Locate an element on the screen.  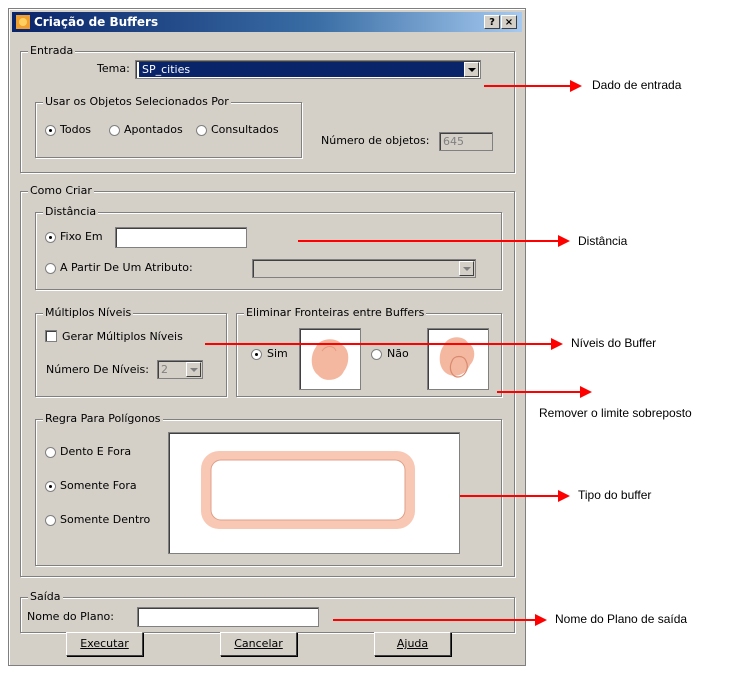
arrow-head-niveis is located at coordinates (557, 344).